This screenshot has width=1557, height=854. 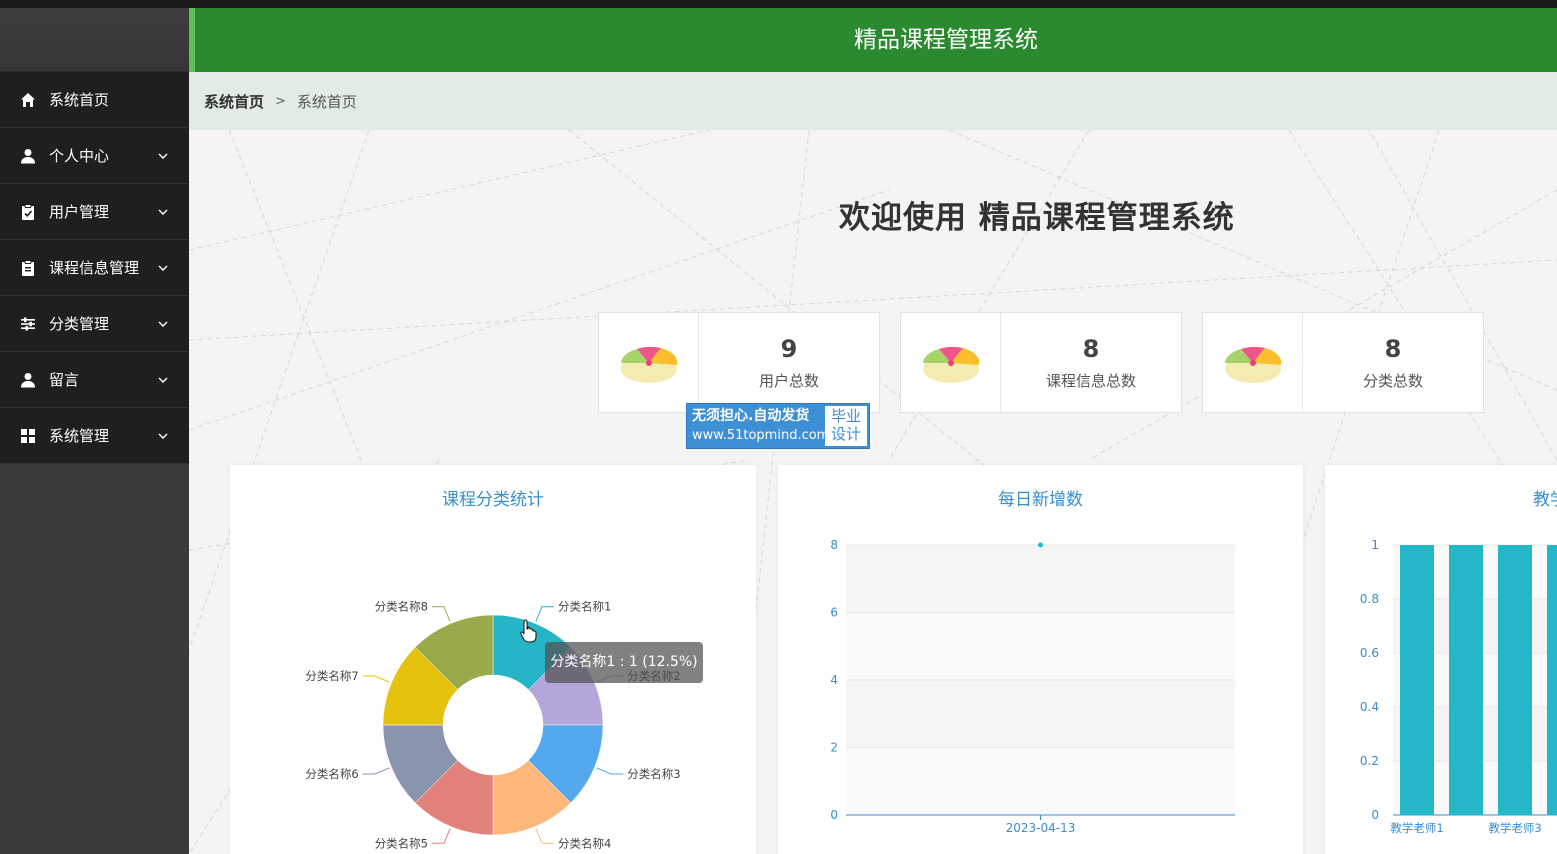 I want to click on sidebar-item-label: 系统管理, so click(x=79, y=436).